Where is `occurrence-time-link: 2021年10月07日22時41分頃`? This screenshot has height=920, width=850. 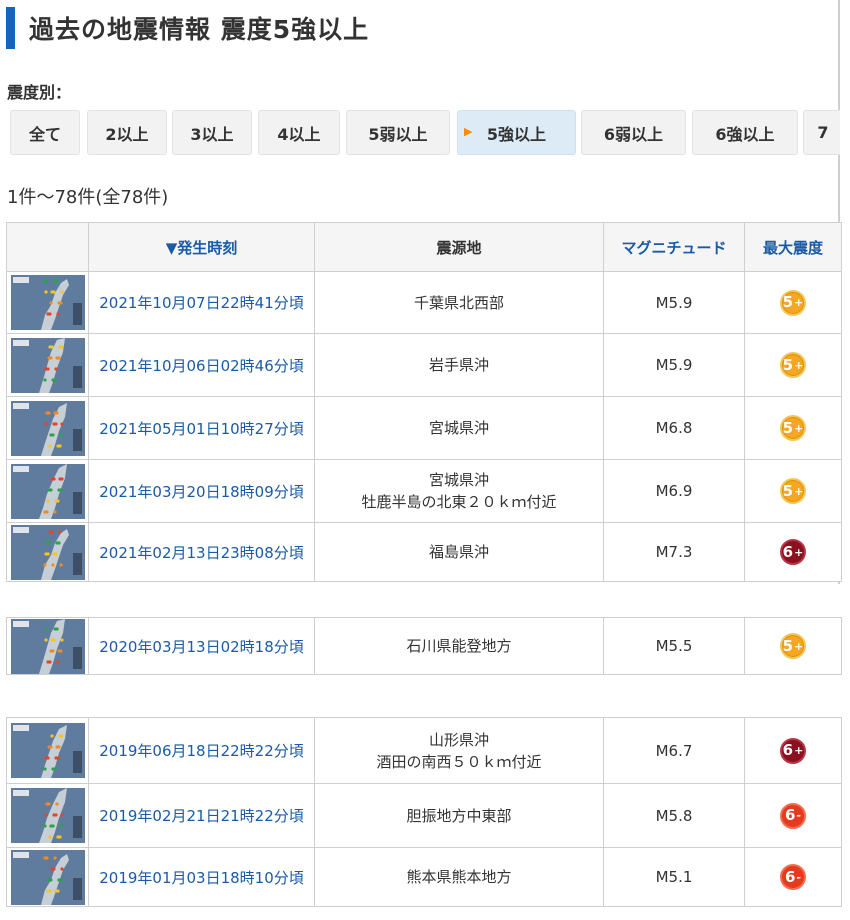 occurrence-time-link: 2021年10月07日22時41分頃 is located at coordinates (201, 302).